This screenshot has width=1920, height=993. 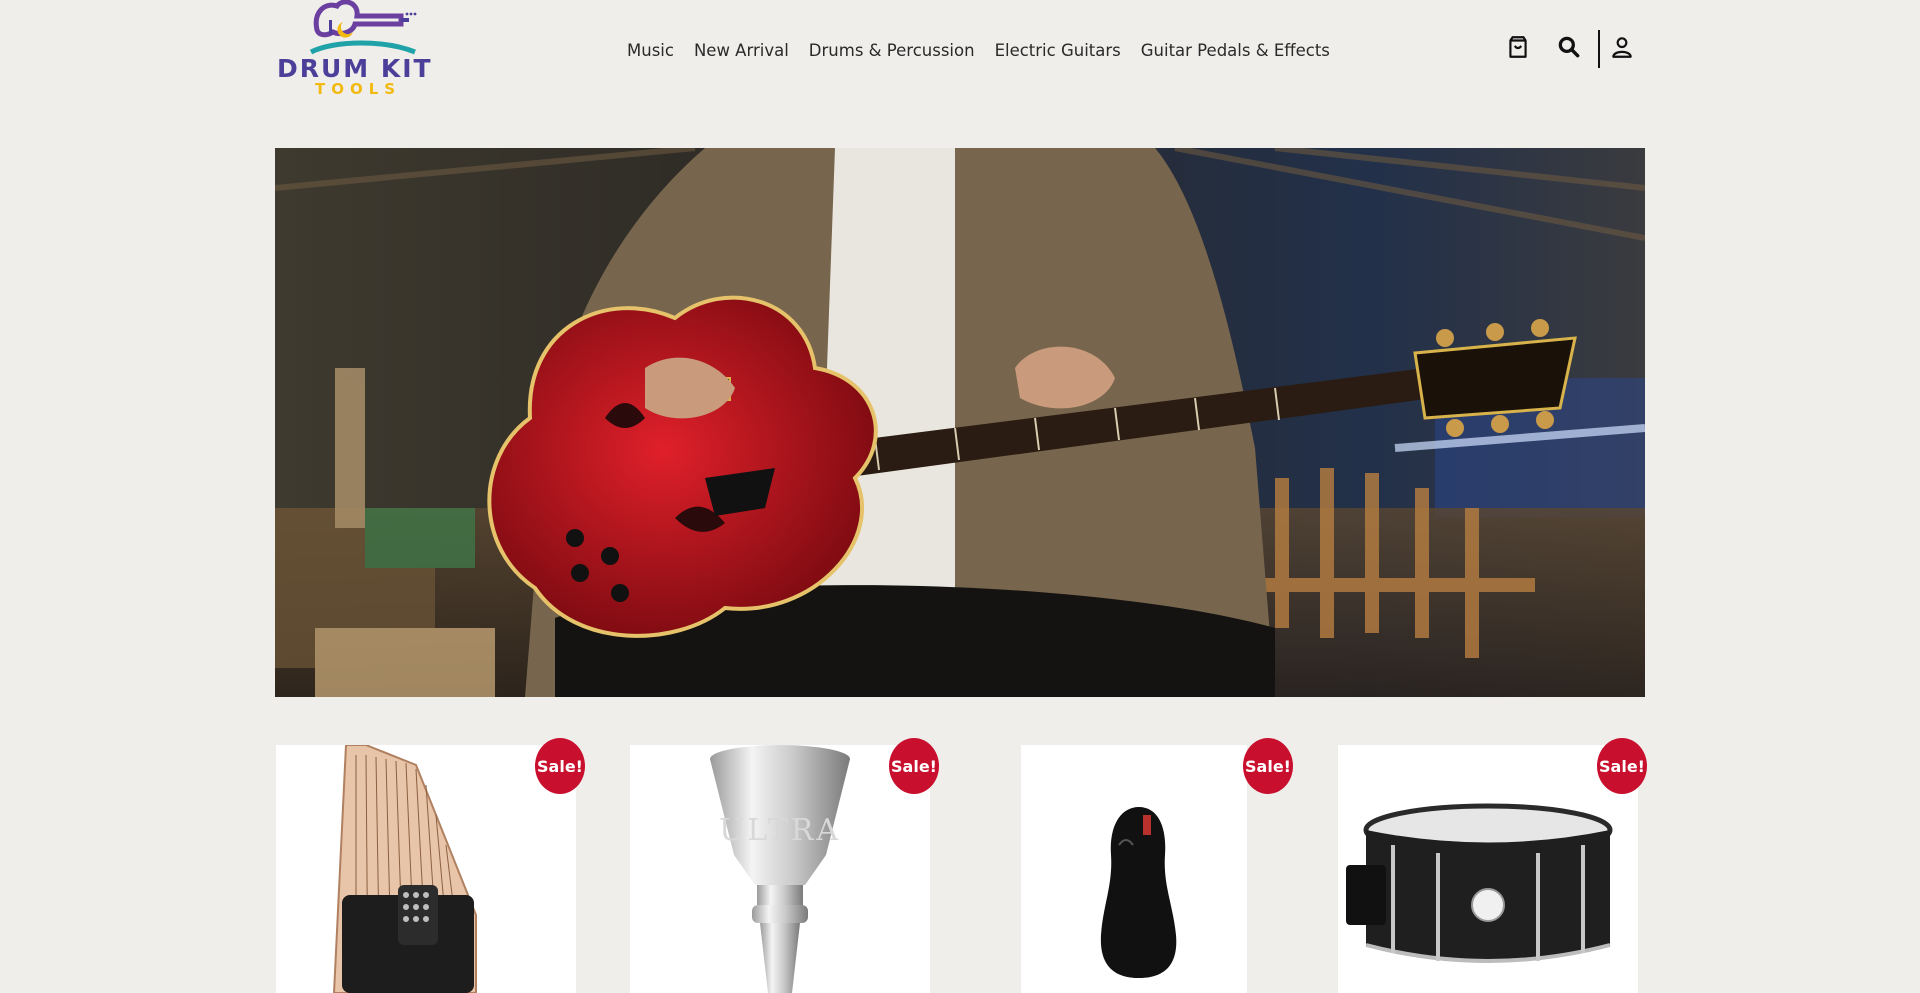 I want to click on nav-item-music: Music, so click(x=650, y=50).